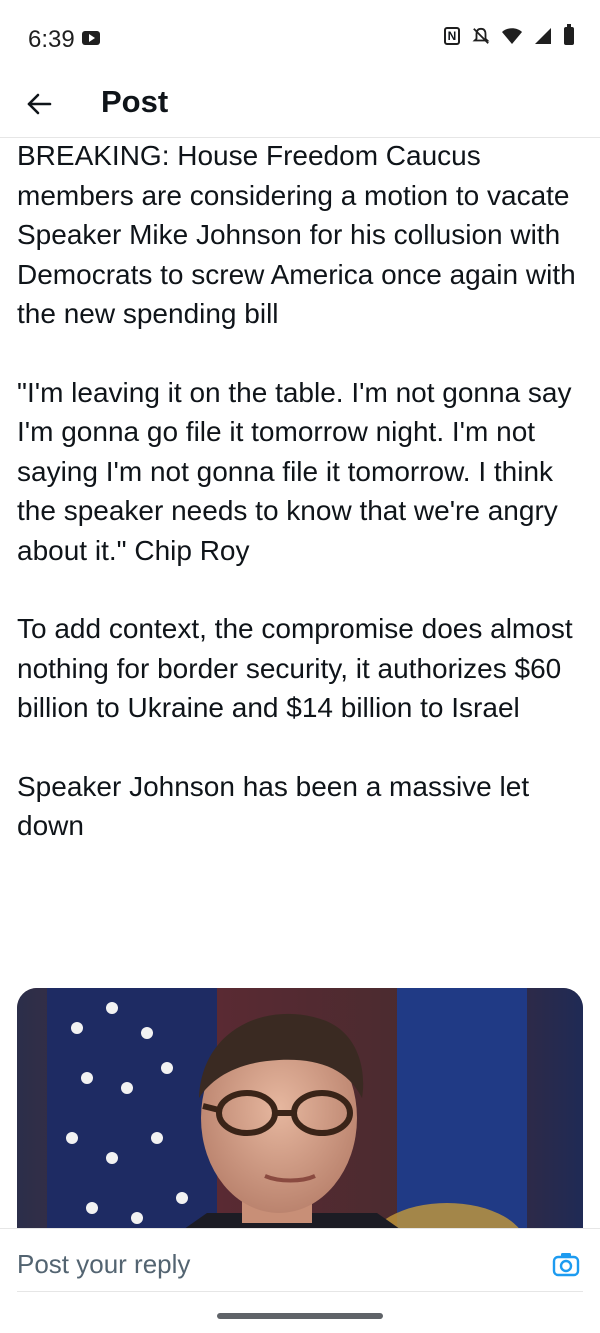 This screenshot has width=600, height=1333. I want to click on reply-divider, so click(300, 1291).